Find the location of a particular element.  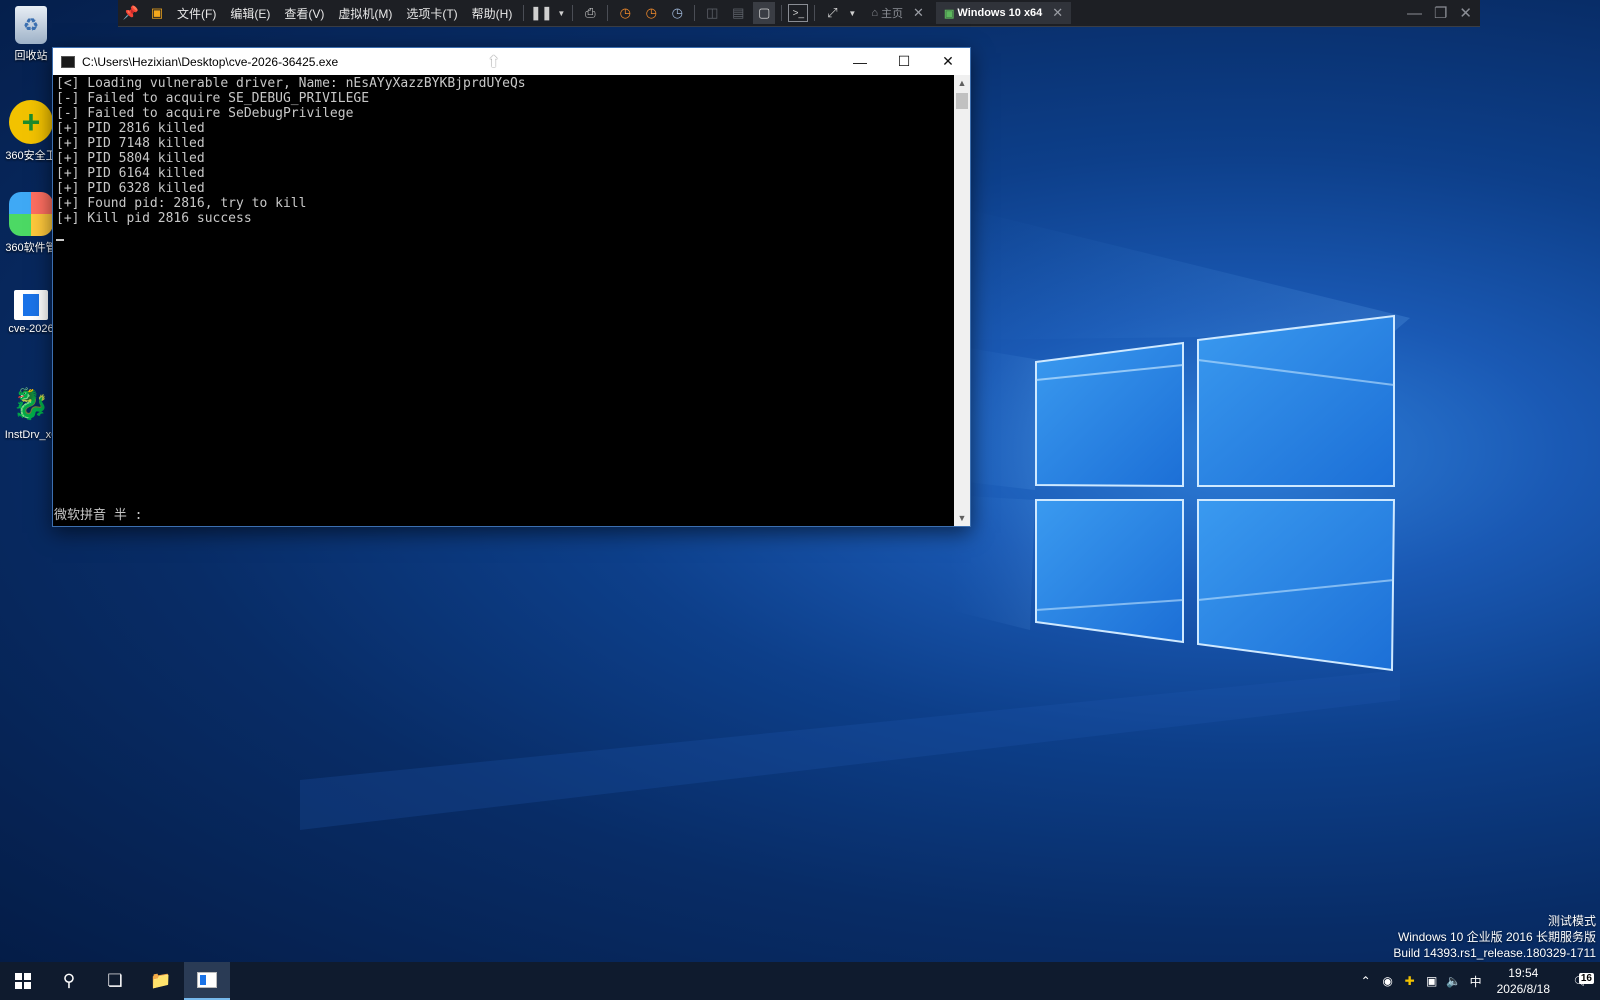

360-security-icon: + is located at coordinates (31, 122).